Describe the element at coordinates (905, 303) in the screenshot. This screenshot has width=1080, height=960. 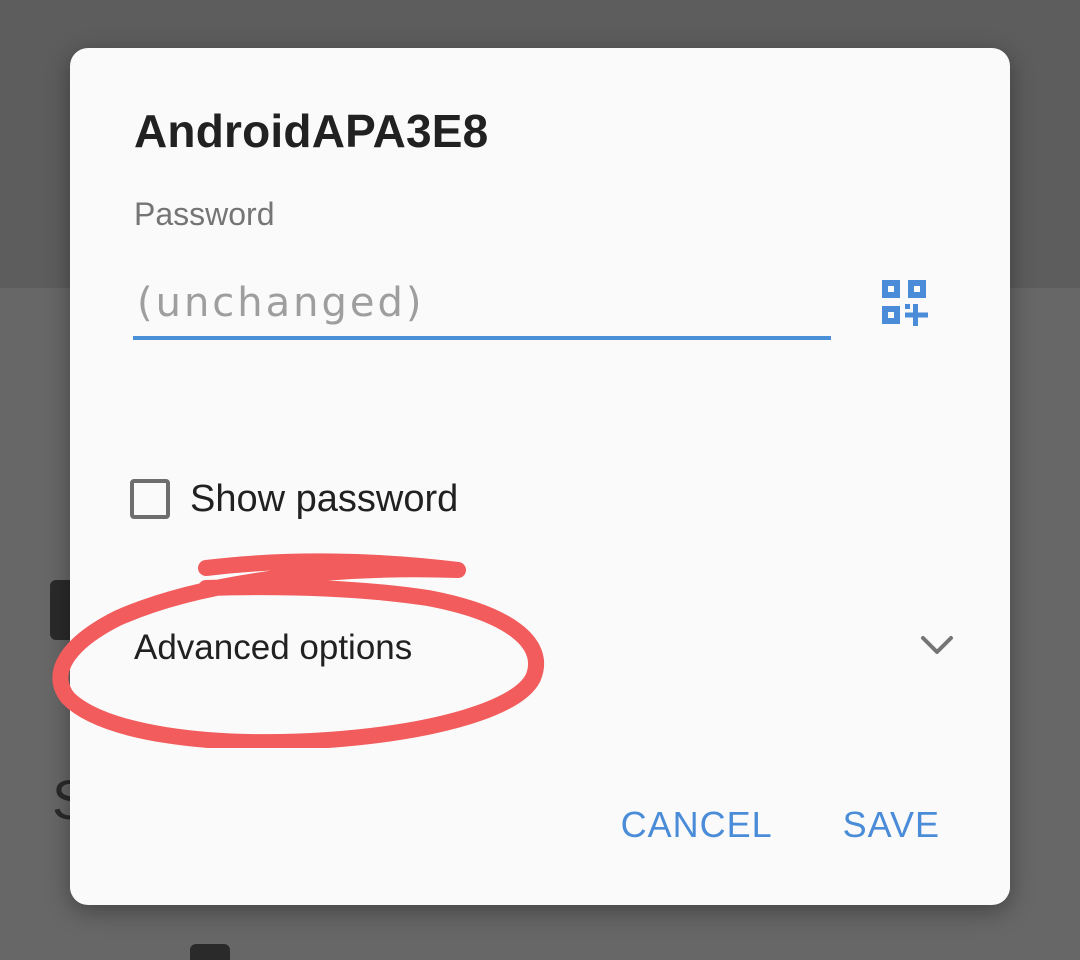
I see `qr-code-scanner-icon` at that location.